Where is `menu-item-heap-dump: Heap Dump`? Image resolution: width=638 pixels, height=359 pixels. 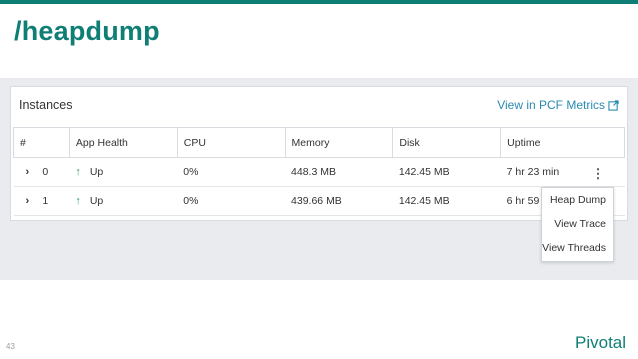 menu-item-heap-dump: Heap Dump is located at coordinates (577, 200).